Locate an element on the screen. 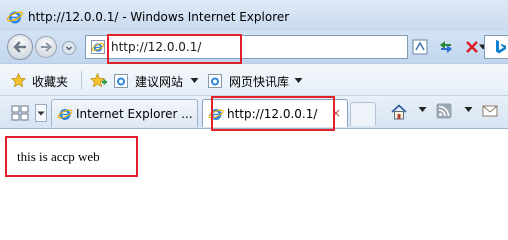  annotation-box-address is located at coordinates (174, 49).